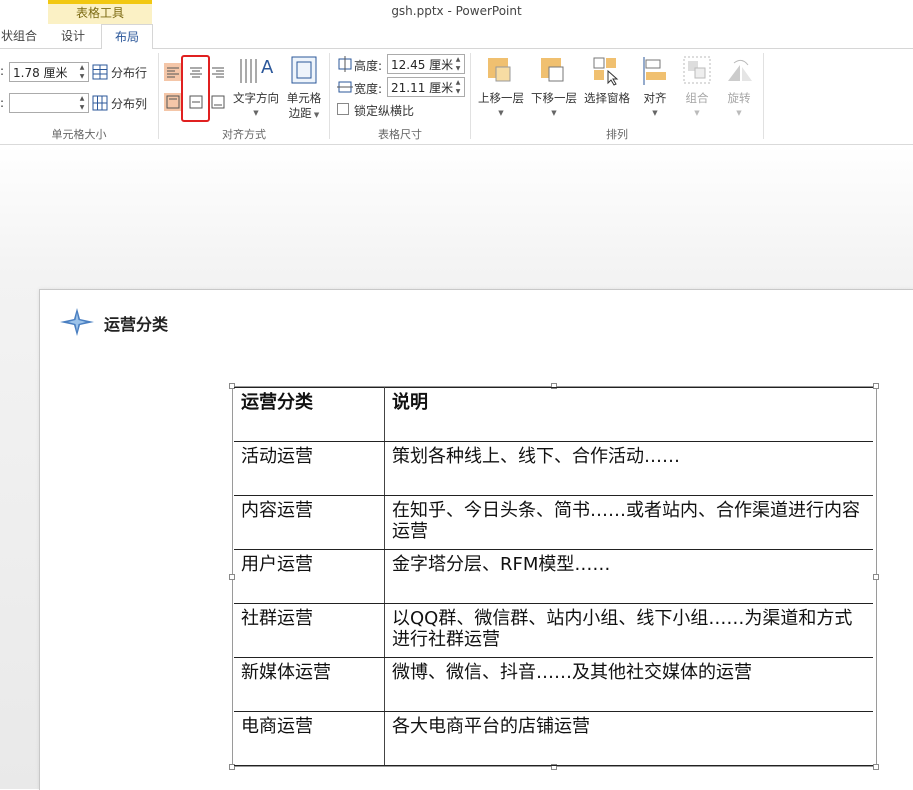  What do you see at coordinates (655, 106) in the screenshot?
I see `align-label: 对齐 ▼` at bounding box center [655, 106].